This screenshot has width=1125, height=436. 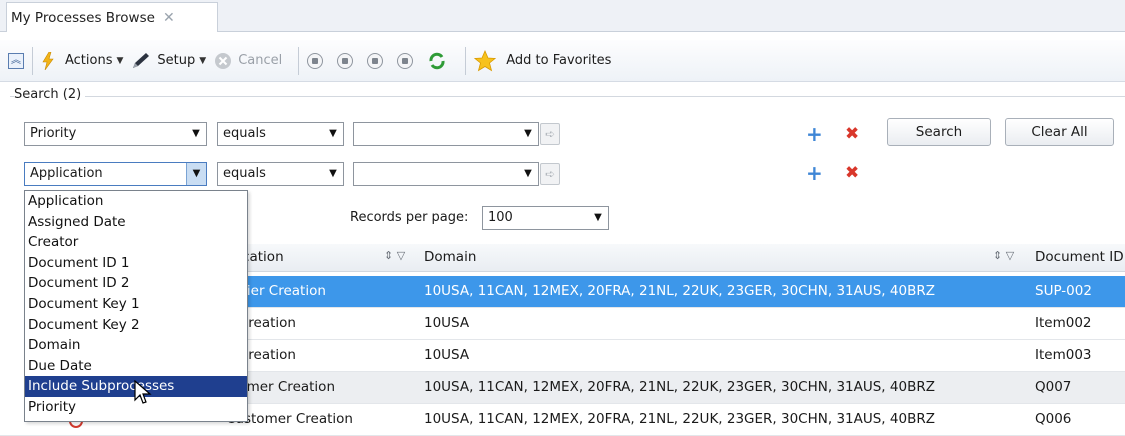 I want to click on cancel-button: Cancel, so click(x=248, y=61).